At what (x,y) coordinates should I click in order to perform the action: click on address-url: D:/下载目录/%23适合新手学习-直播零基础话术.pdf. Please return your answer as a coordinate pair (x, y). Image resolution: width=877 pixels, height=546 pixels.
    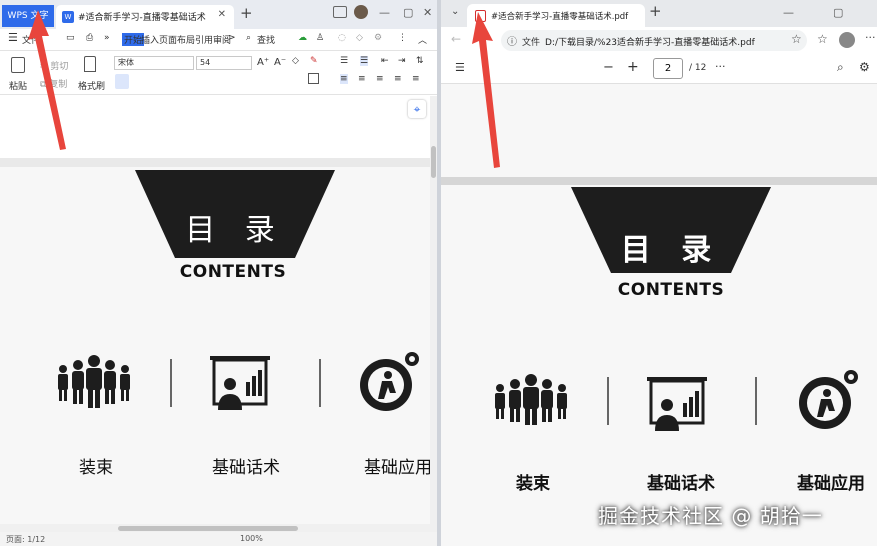
    Looking at the image, I should click on (650, 43).